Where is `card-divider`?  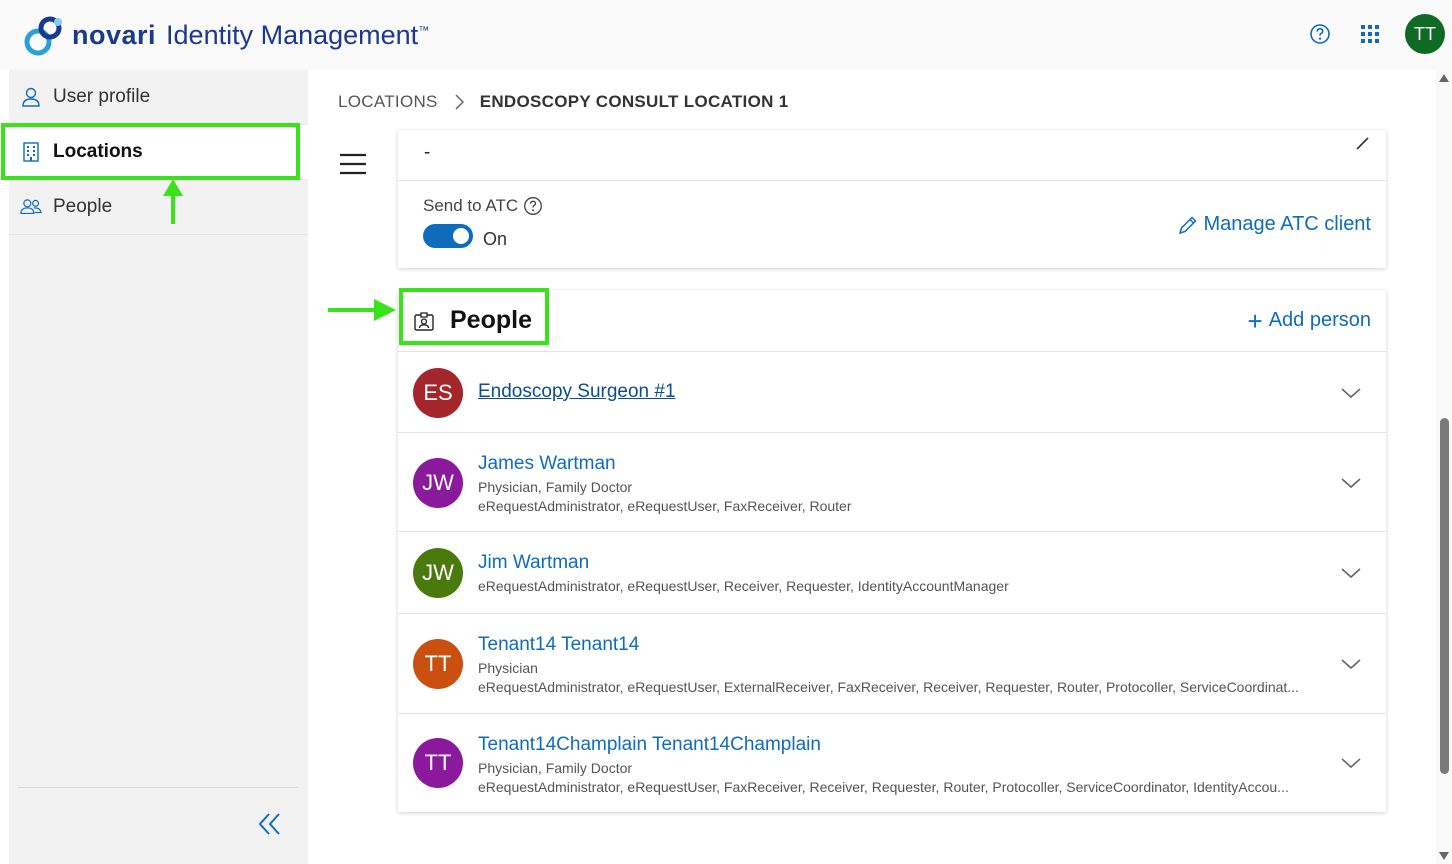 card-divider is located at coordinates (892, 180).